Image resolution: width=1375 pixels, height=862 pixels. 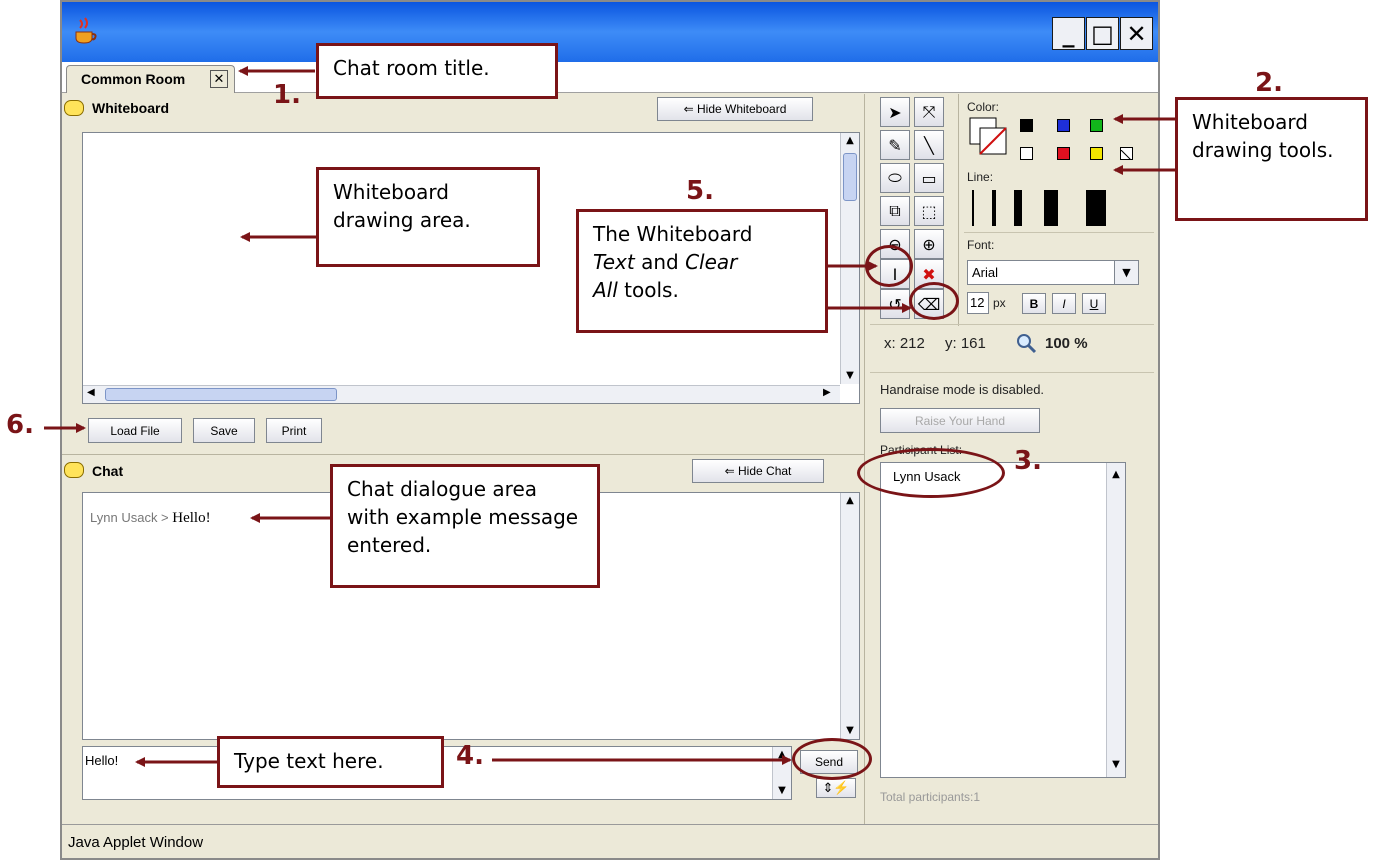 What do you see at coordinates (1271, 159) in the screenshot?
I see `callout-whiteboard-tools: Whiteboard drawing tools.` at bounding box center [1271, 159].